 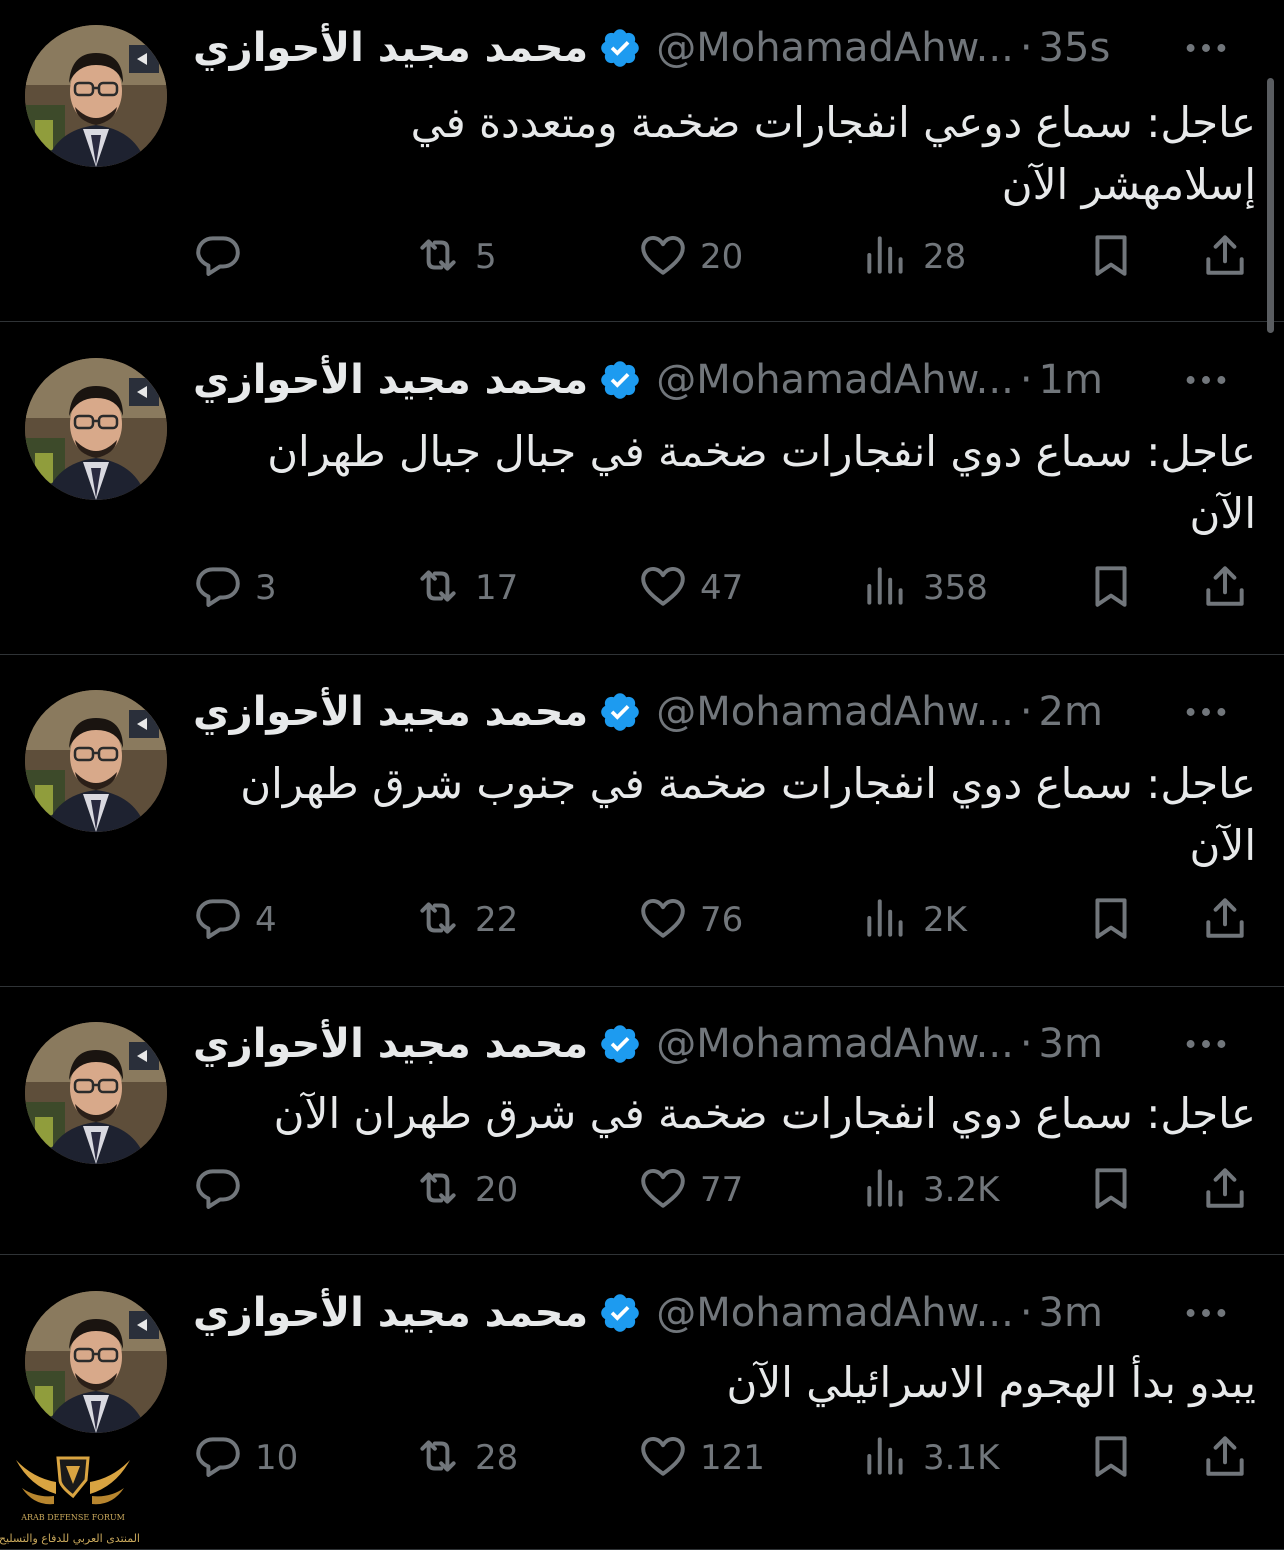 What do you see at coordinates (1270, 205) in the screenshot?
I see `scrollbar` at bounding box center [1270, 205].